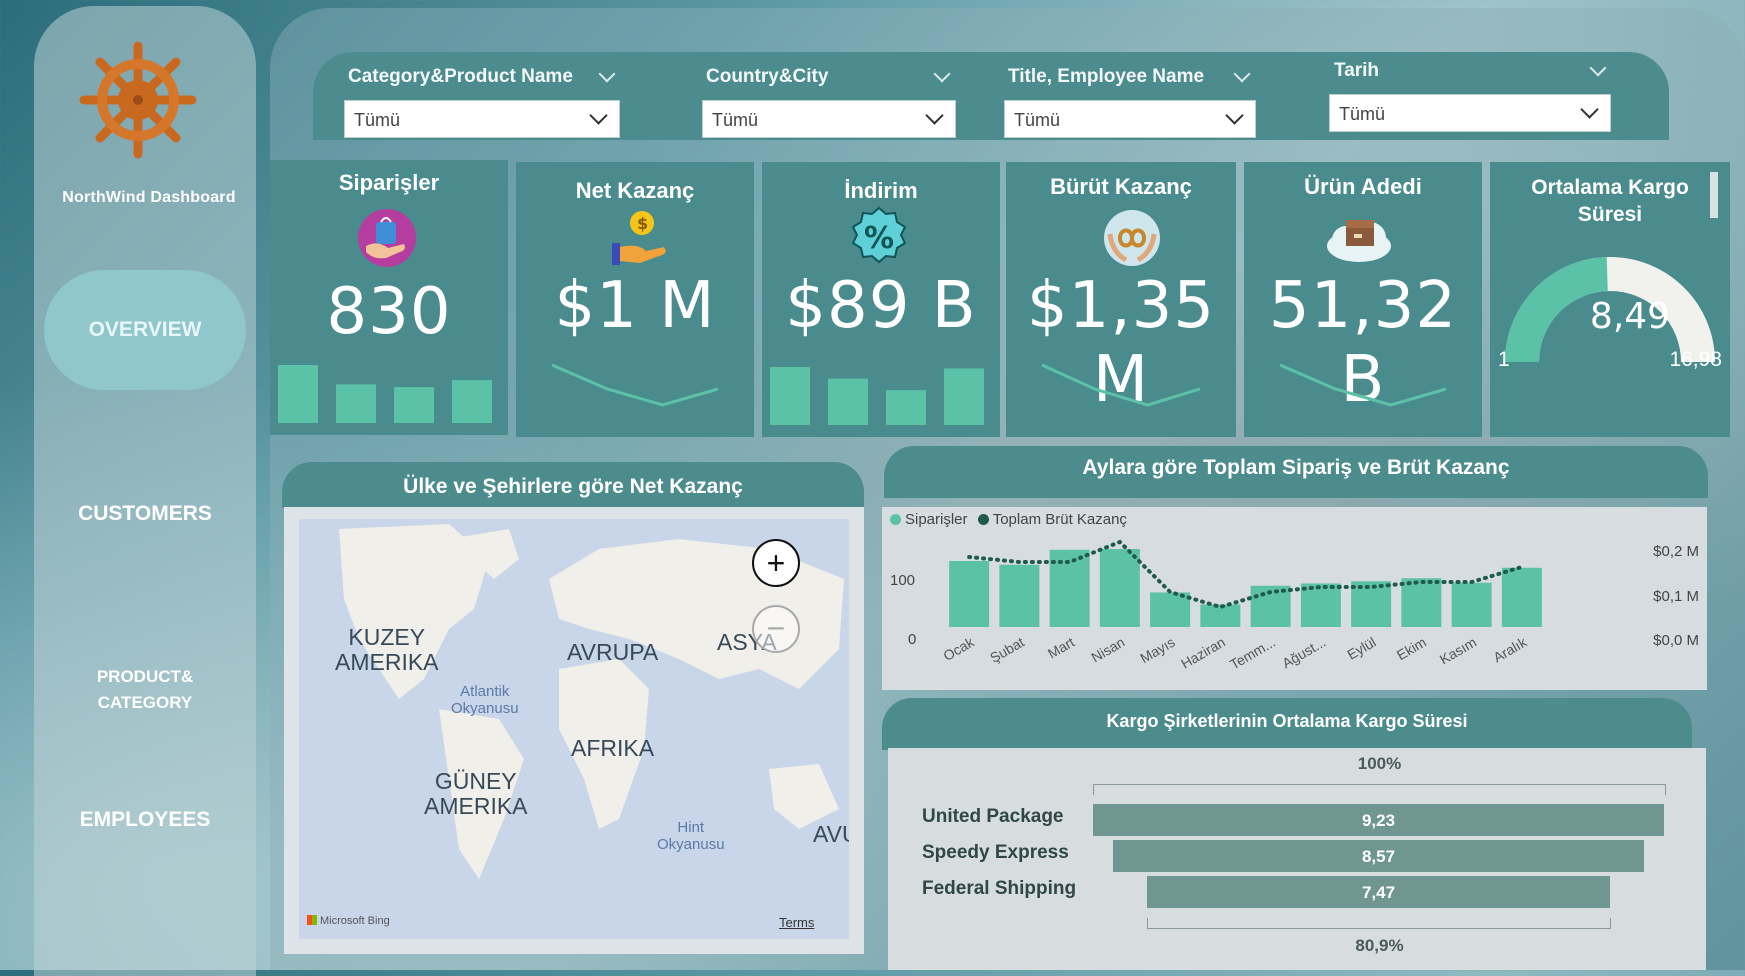 The width and height of the screenshot is (1745, 976). Describe the element at coordinates (796, 922) in the screenshot. I see `map-terms-link: Terms` at that location.